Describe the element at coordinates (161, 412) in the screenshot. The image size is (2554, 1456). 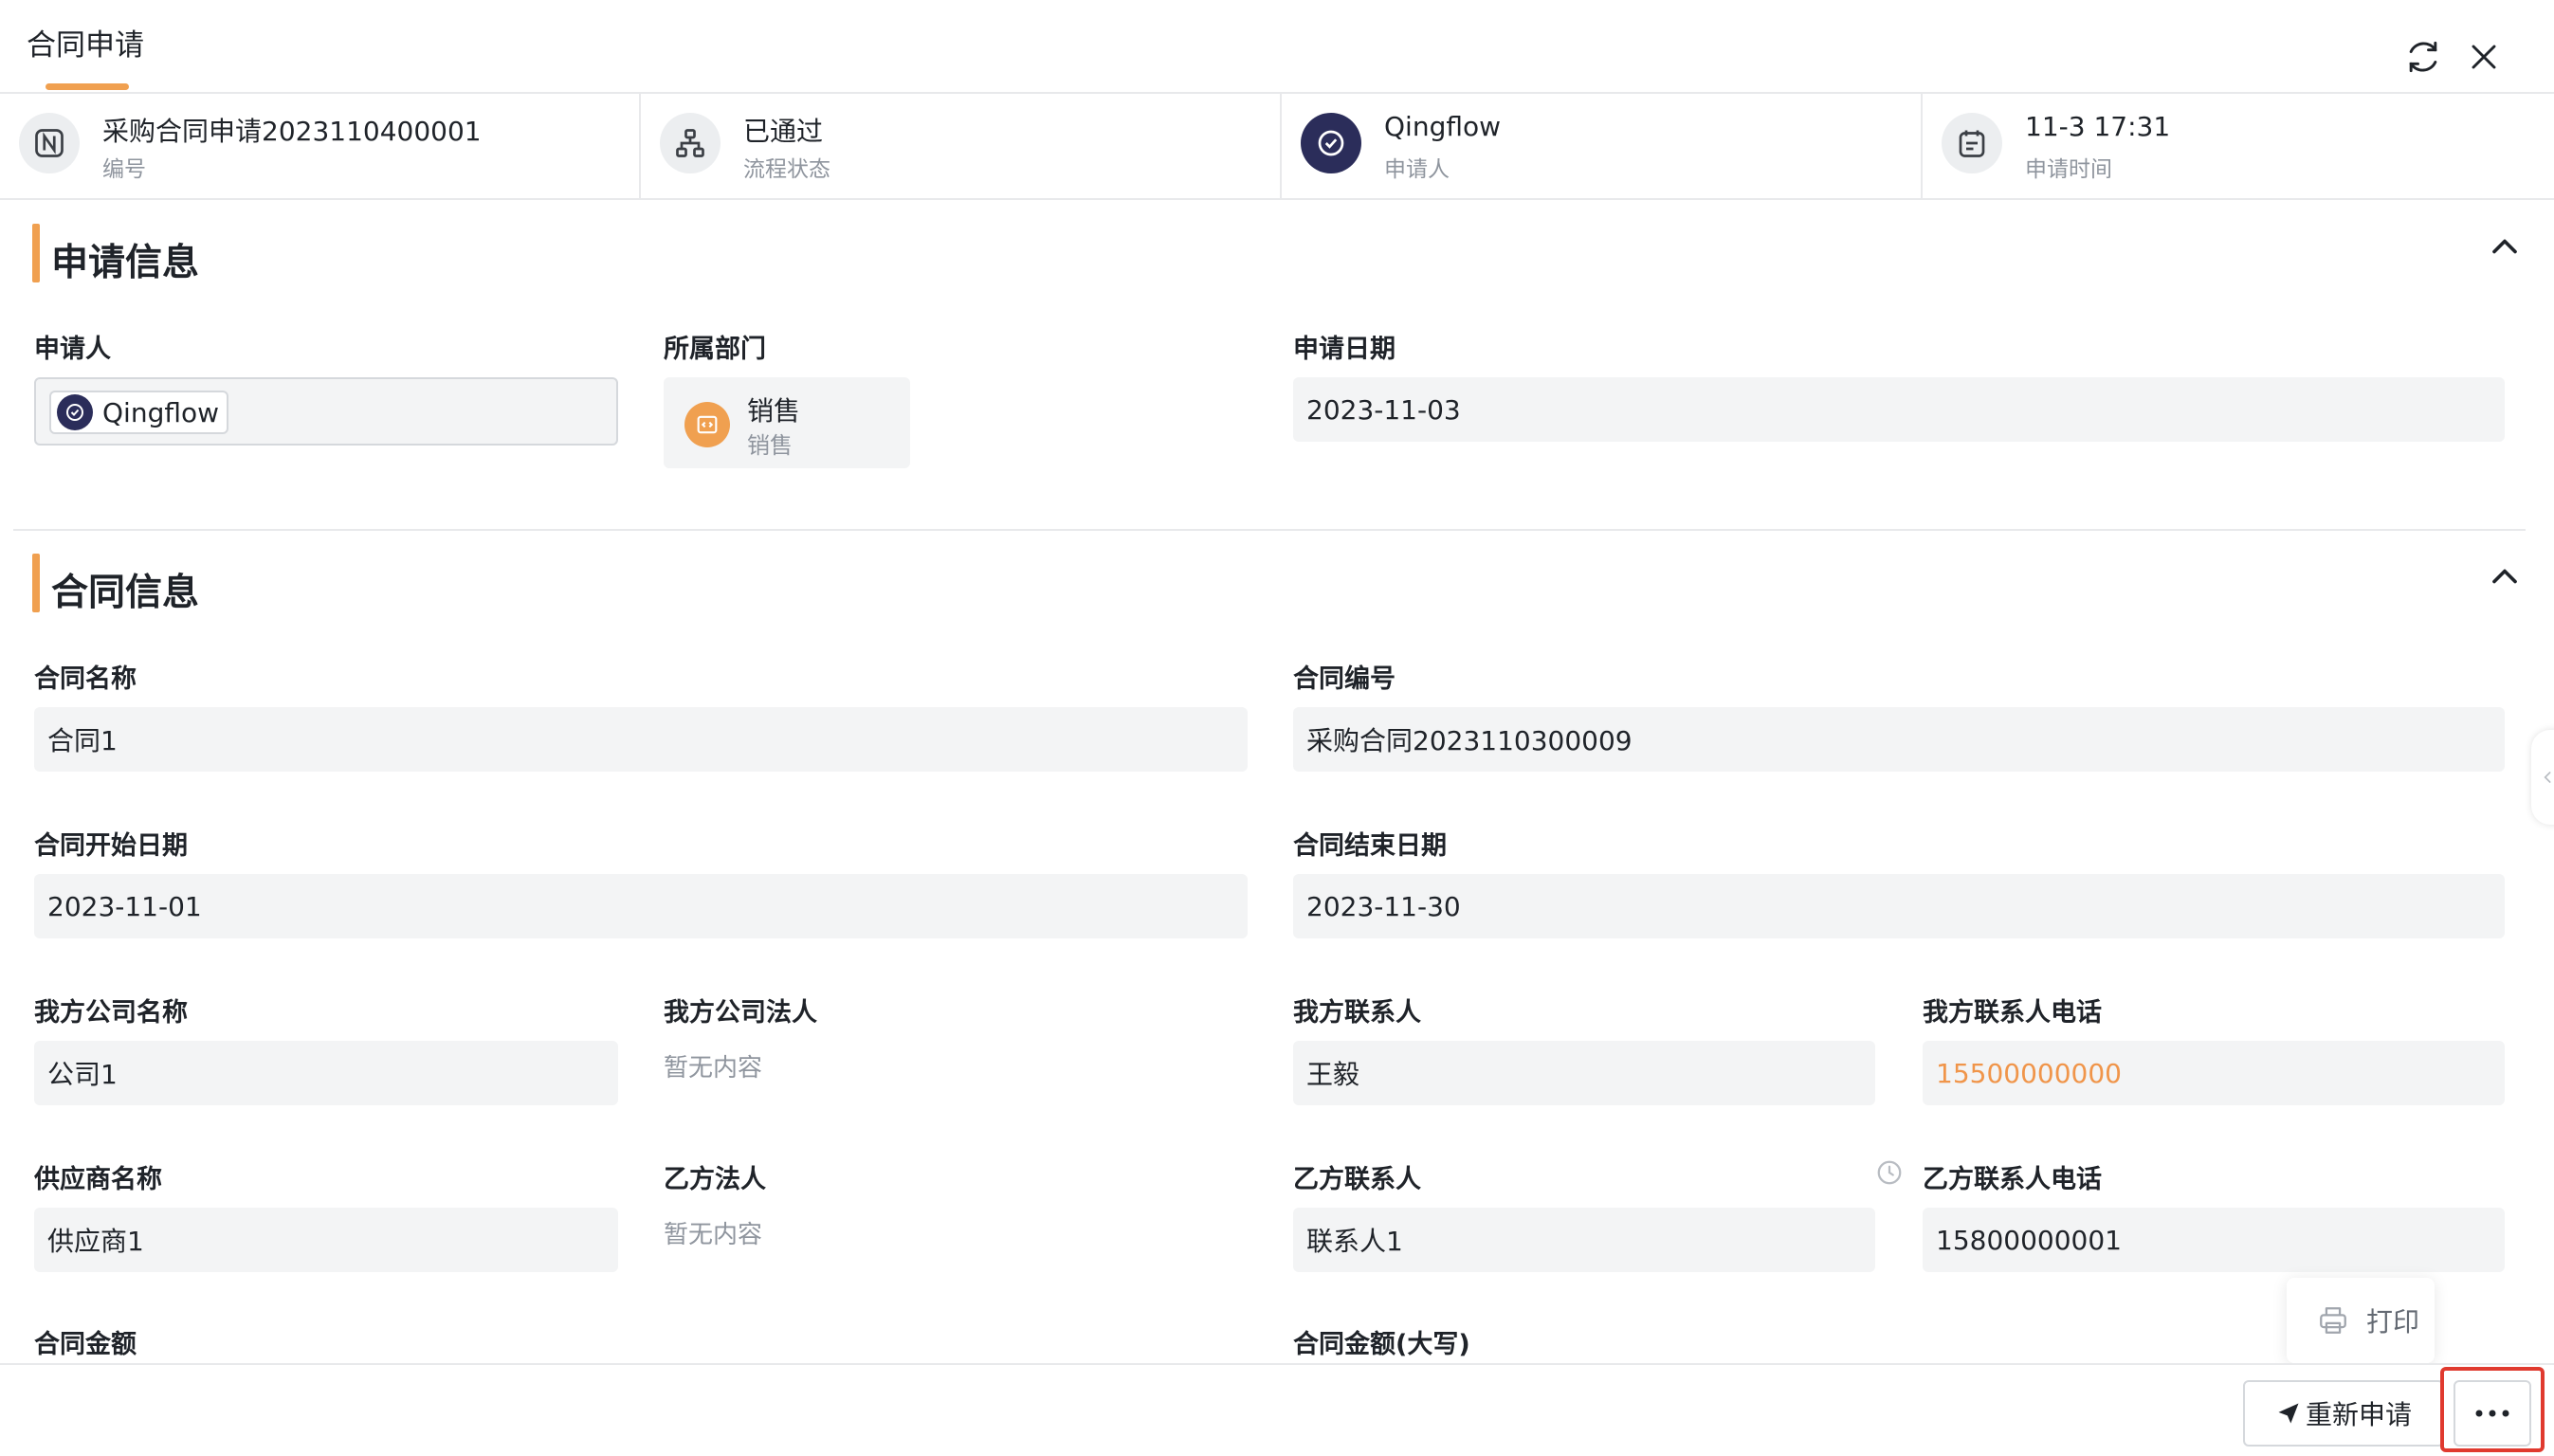
I see `user-chip-name: Qingflow` at that location.